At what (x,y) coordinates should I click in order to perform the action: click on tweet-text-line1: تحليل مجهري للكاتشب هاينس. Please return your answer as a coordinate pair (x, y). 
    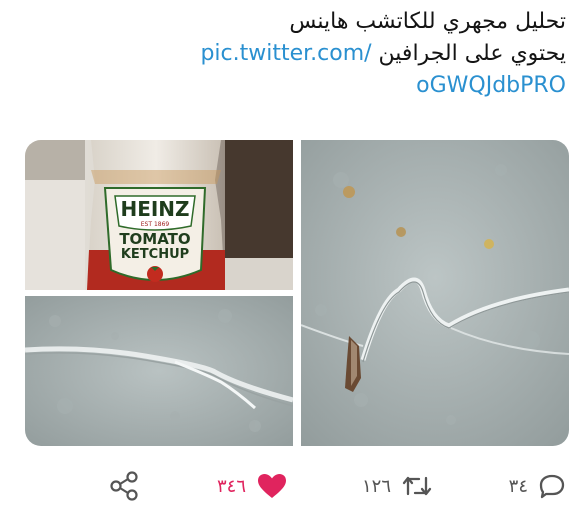
    Looking at the image, I should click on (427, 21).